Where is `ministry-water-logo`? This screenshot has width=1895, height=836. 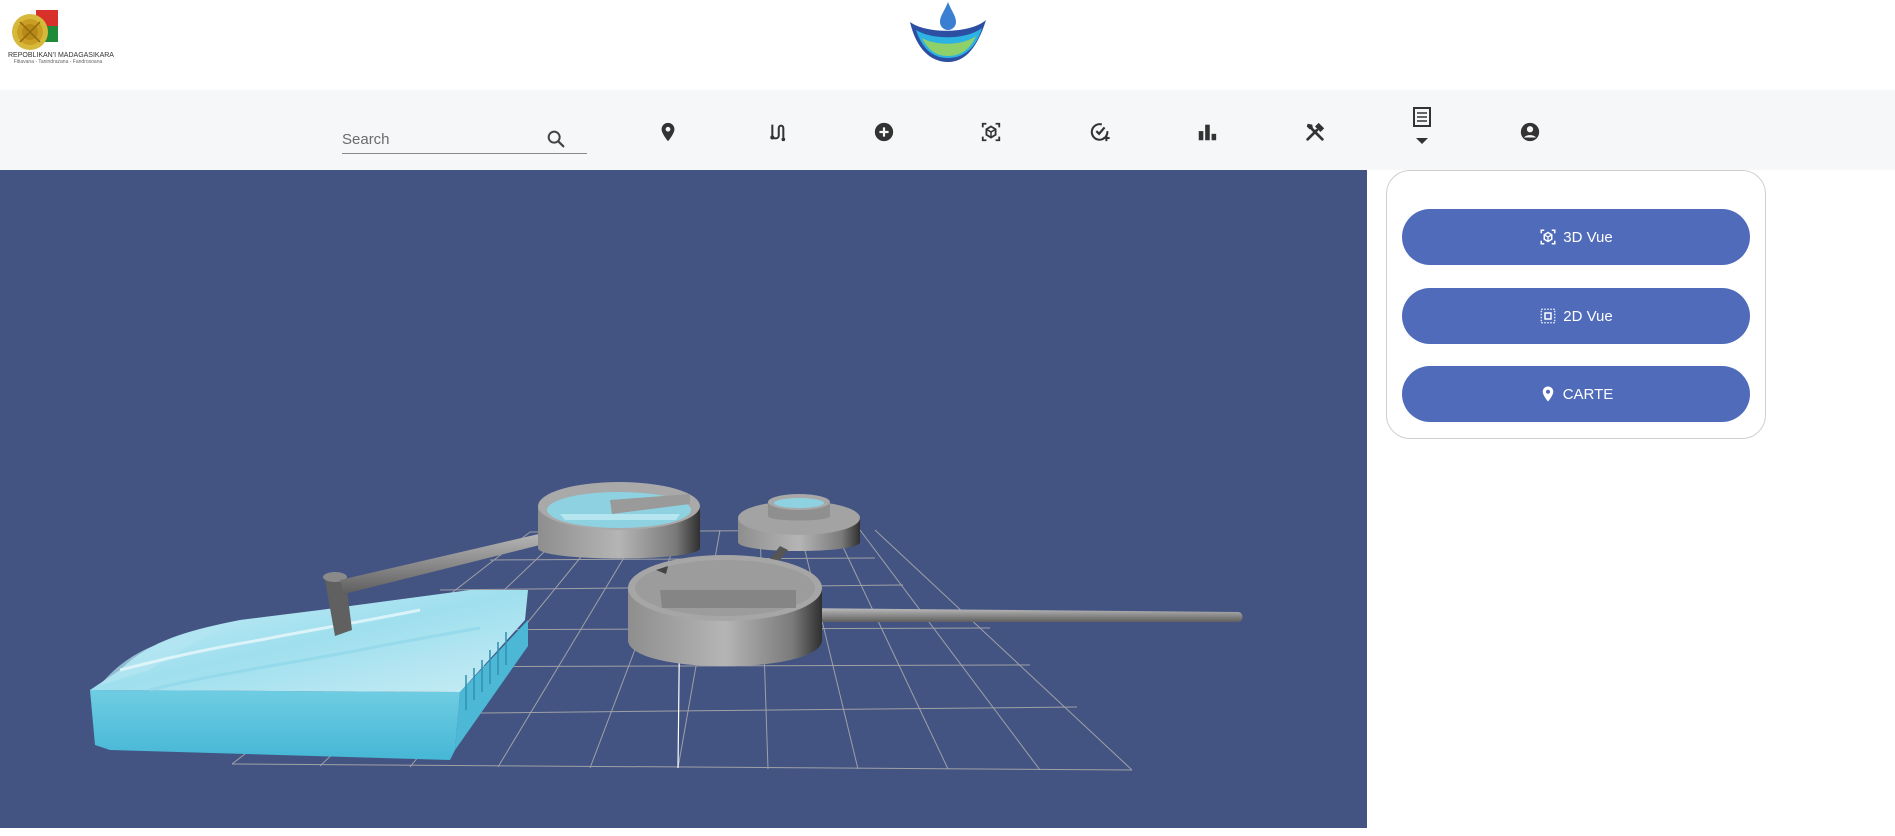 ministry-water-logo is located at coordinates (948, 33).